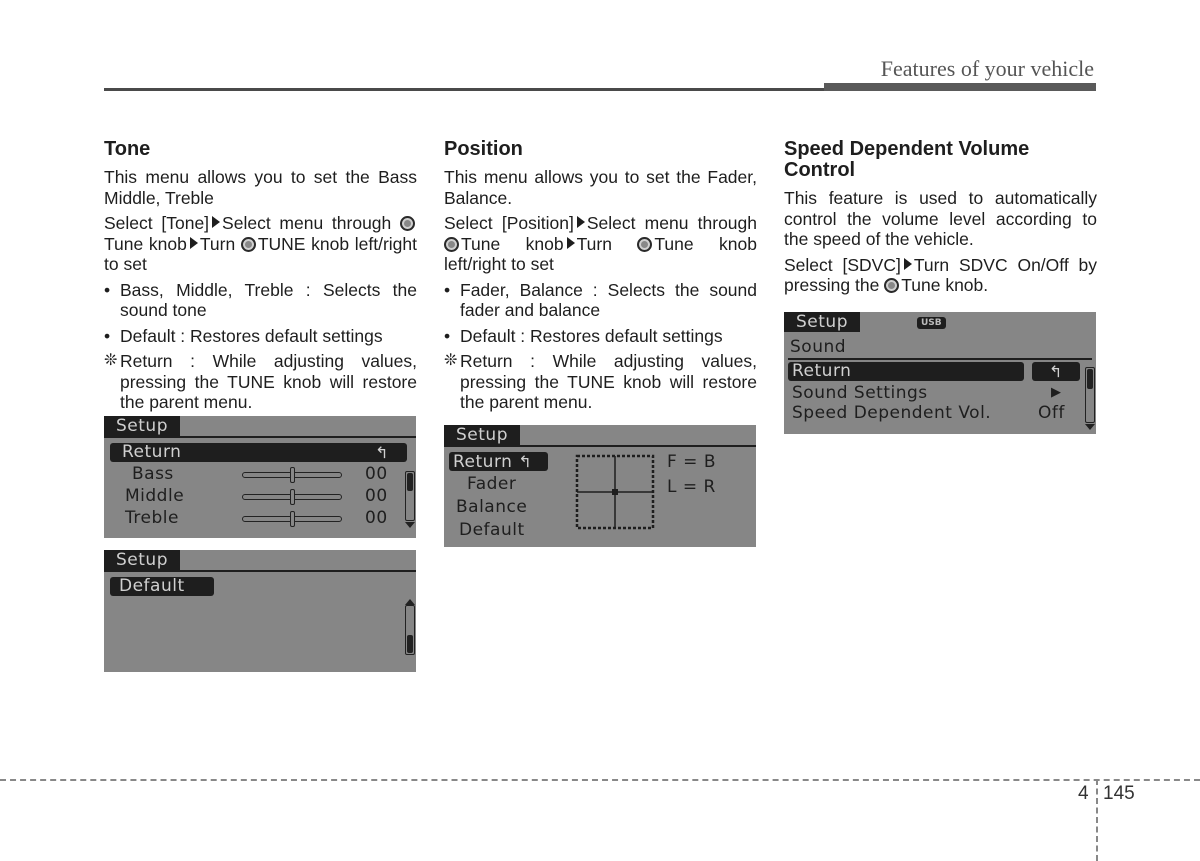 The height and width of the screenshot is (861, 1200). What do you see at coordinates (906, 371) in the screenshot?
I see `selected-item-return: Return` at bounding box center [906, 371].